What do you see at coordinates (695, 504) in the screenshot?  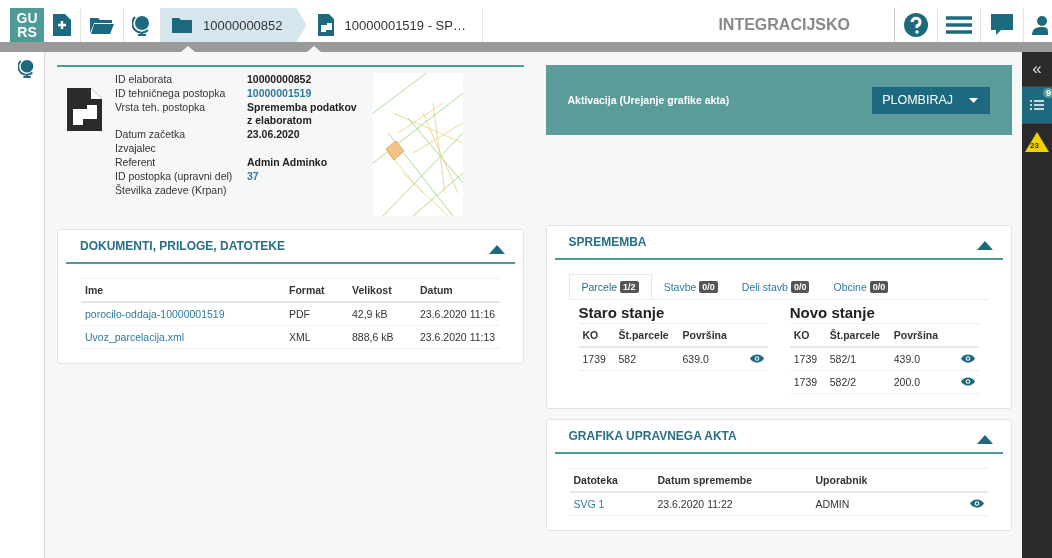 I see `table-cell: 23.6.2020 11:22` at bounding box center [695, 504].